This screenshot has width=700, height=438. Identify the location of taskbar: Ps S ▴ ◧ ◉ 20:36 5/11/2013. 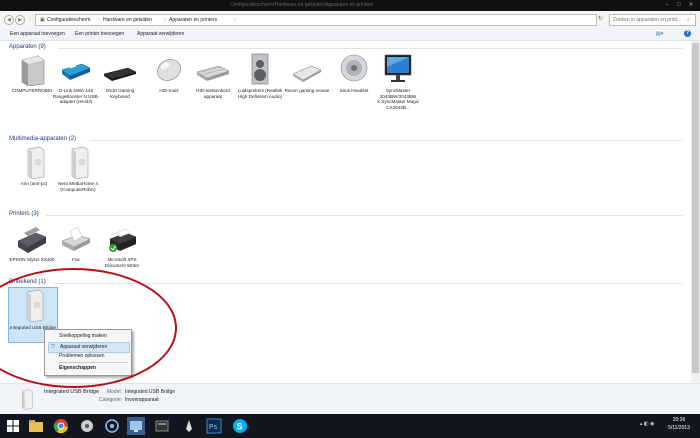
(350, 426).